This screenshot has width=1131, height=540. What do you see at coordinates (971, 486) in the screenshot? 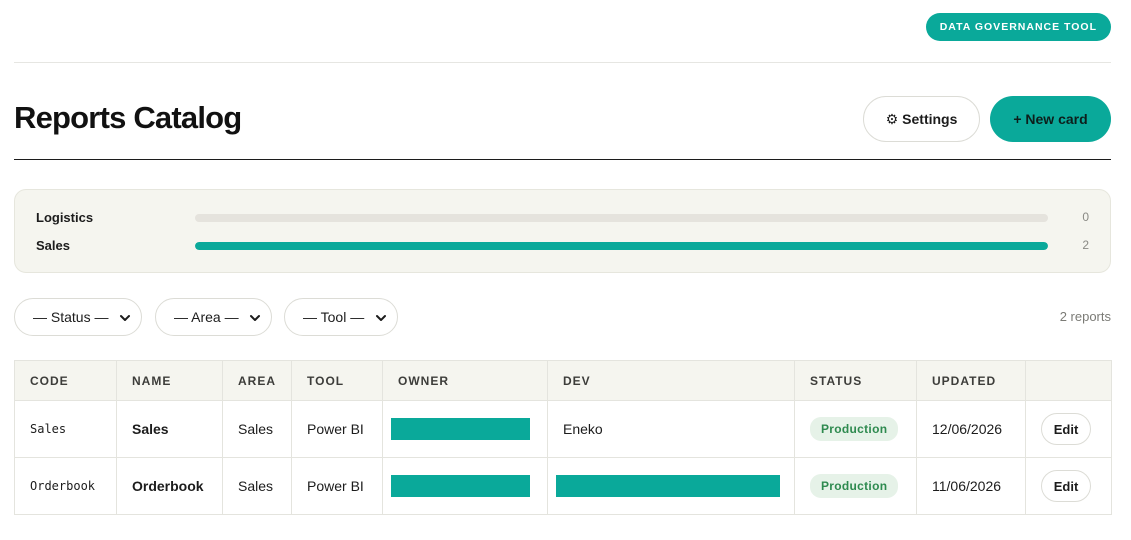
I see `cell-updated: 11/06/2026` at bounding box center [971, 486].